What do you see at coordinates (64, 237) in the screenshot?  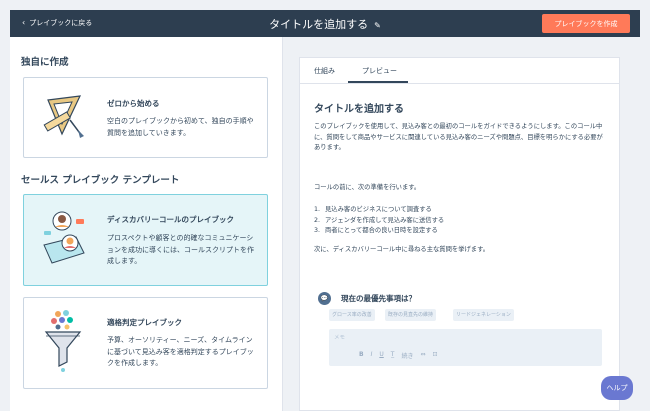 I see `people-chat-icon` at bounding box center [64, 237].